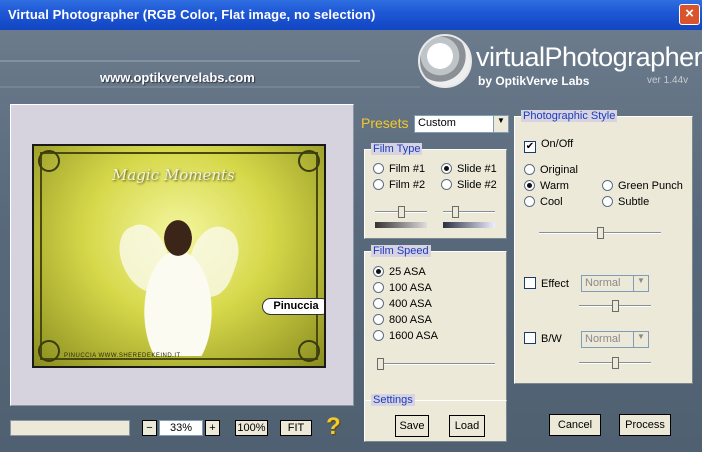  What do you see at coordinates (634, 202) in the screenshot?
I see `radio-label: Subtle` at bounding box center [634, 202].